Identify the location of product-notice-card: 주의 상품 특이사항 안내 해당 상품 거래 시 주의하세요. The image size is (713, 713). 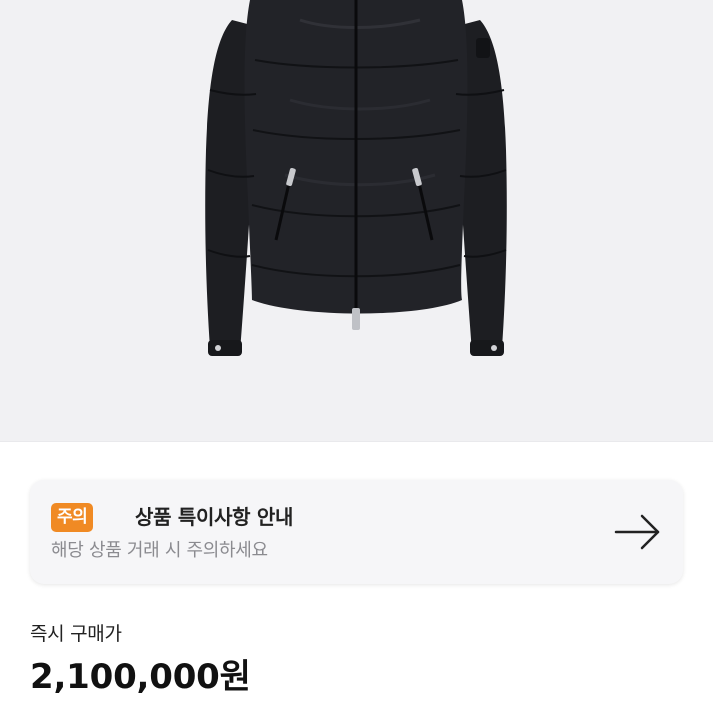
(356, 532).